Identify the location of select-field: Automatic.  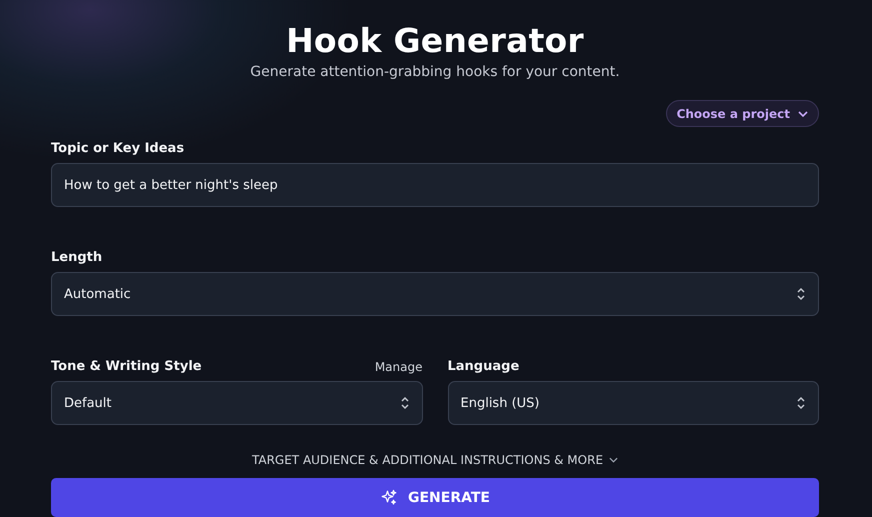
(435, 294).